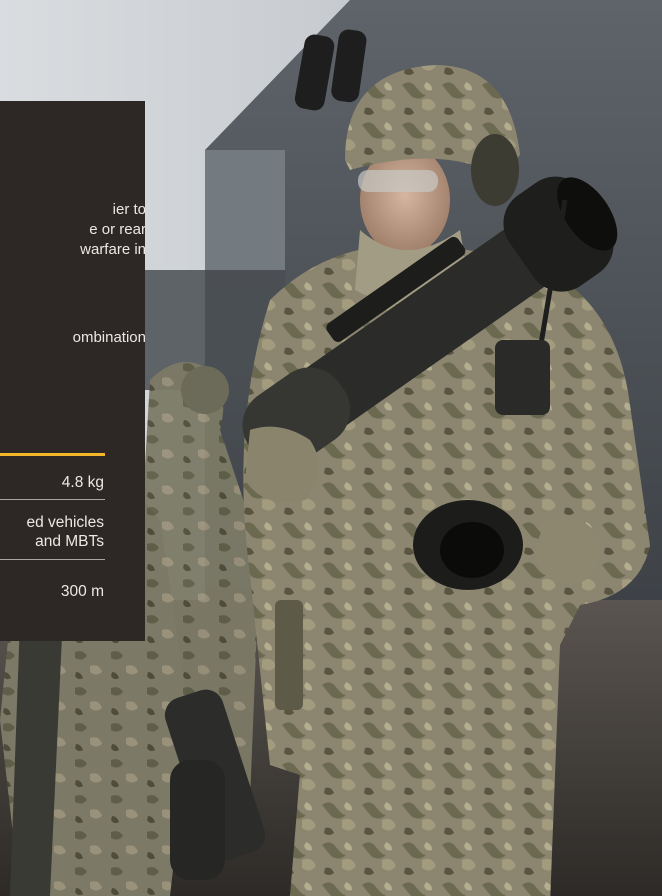 This screenshot has width=662, height=896. Describe the element at coordinates (128, 209) in the screenshot. I see `description-line: ier to` at that location.